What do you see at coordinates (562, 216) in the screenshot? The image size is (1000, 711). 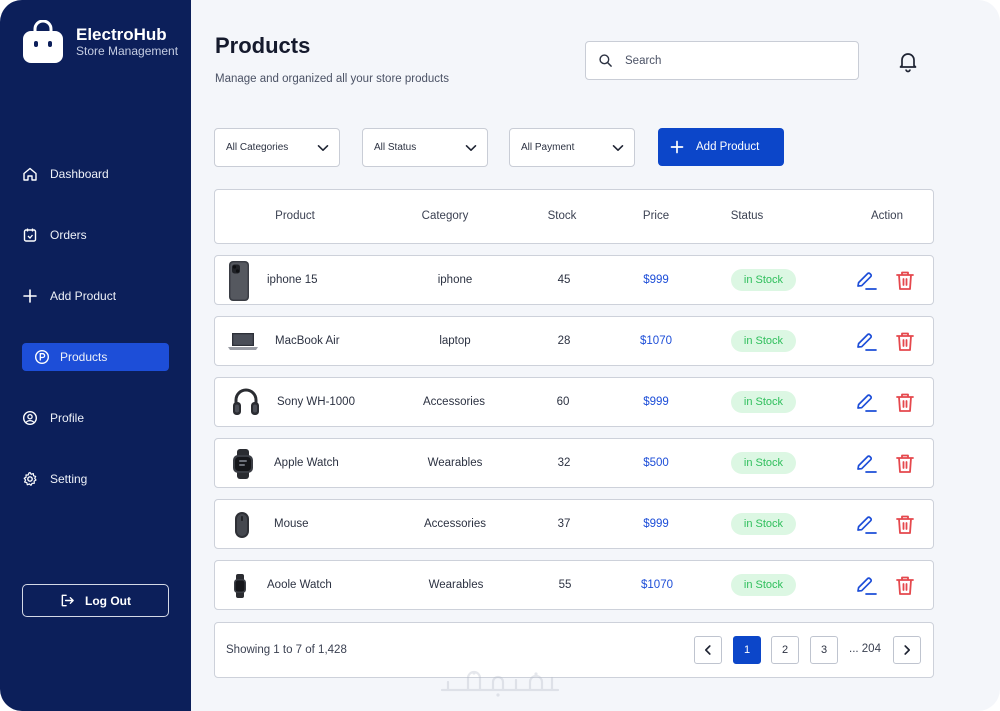 I see `header-stock: Stock` at bounding box center [562, 216].